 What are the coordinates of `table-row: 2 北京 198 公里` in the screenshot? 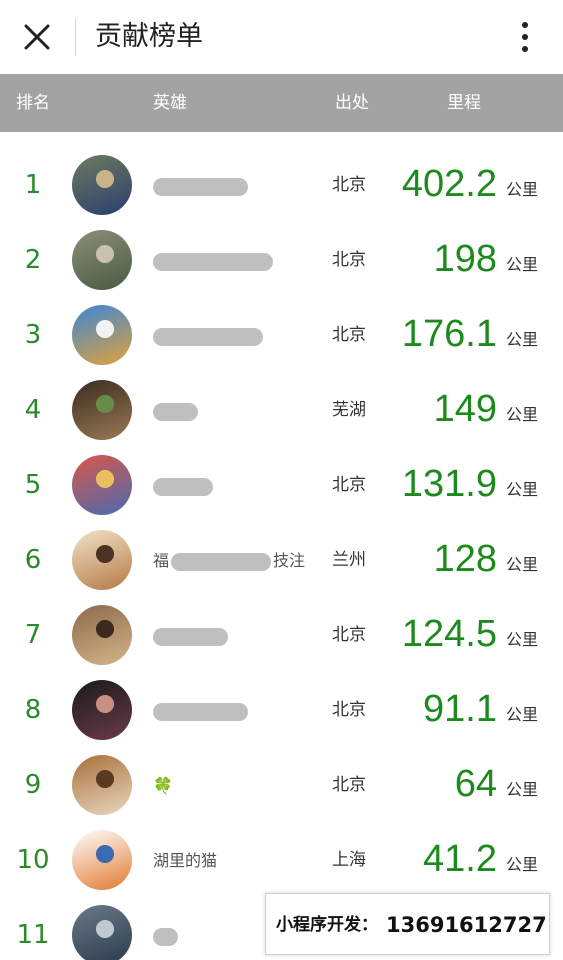 It's located at (281, 260).